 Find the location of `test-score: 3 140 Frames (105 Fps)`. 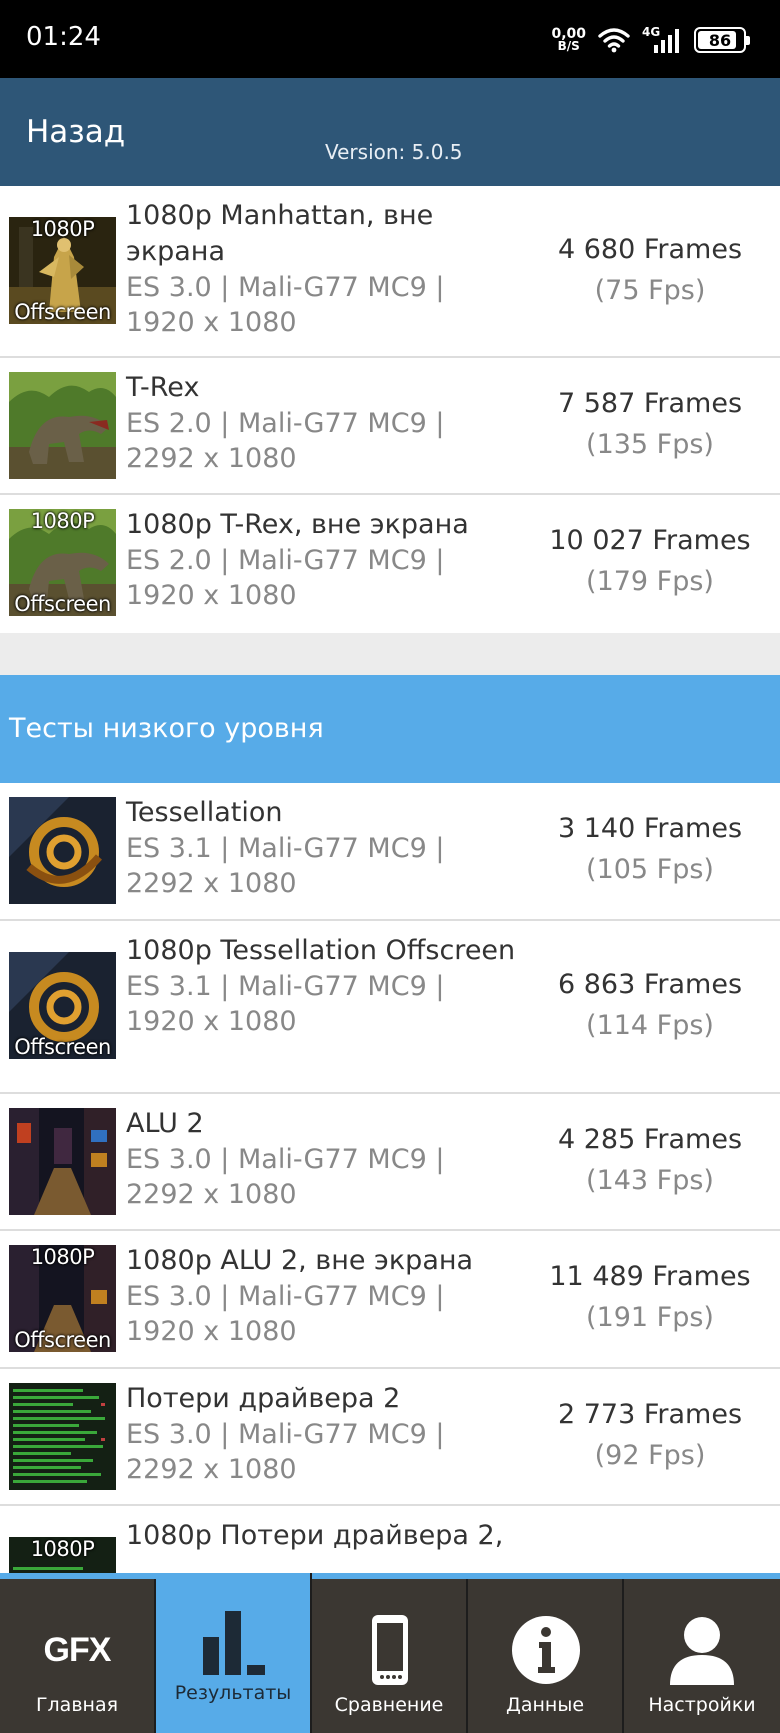

test-score: 3 140 Frames (105 Fps) is located at coordinates (650, 850).